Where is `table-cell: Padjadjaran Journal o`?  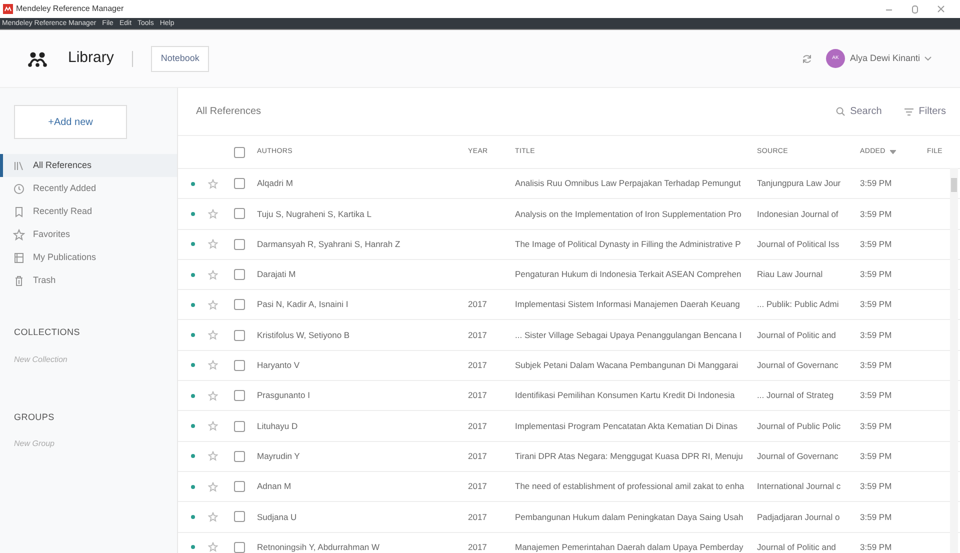
table-cell: Padjadjaran Journal o is located at coordinates (798, 517).